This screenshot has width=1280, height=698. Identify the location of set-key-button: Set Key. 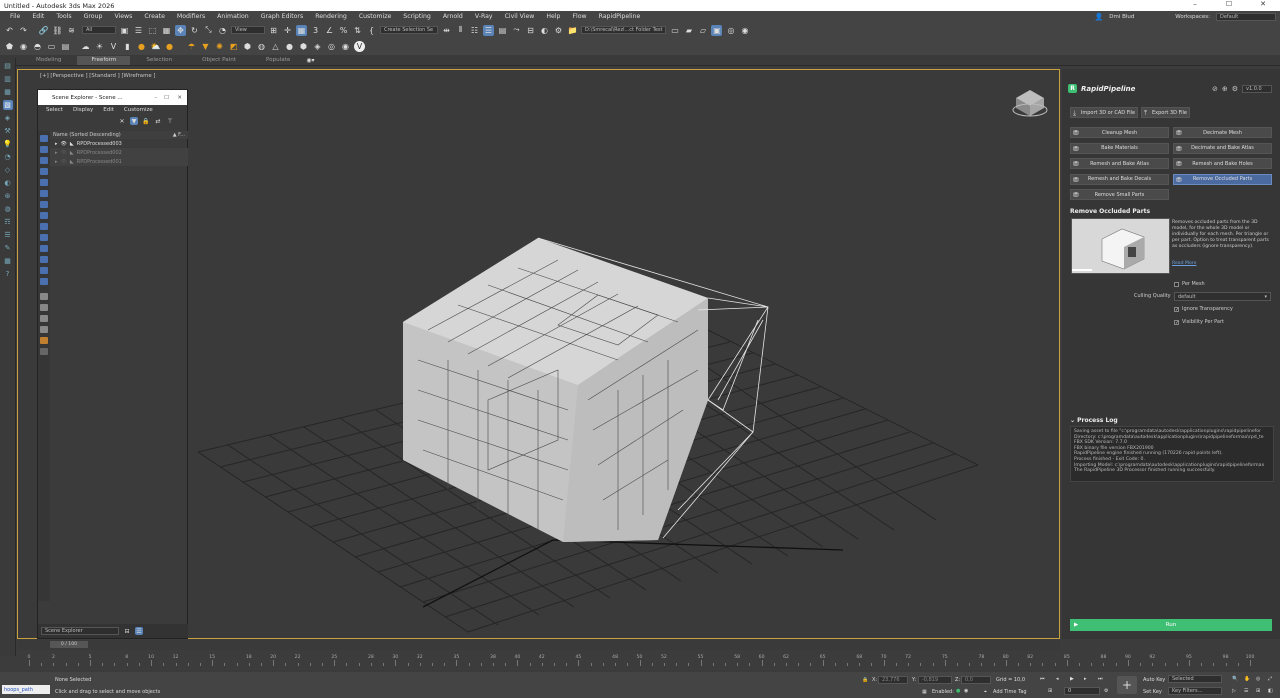
(1152, 692).